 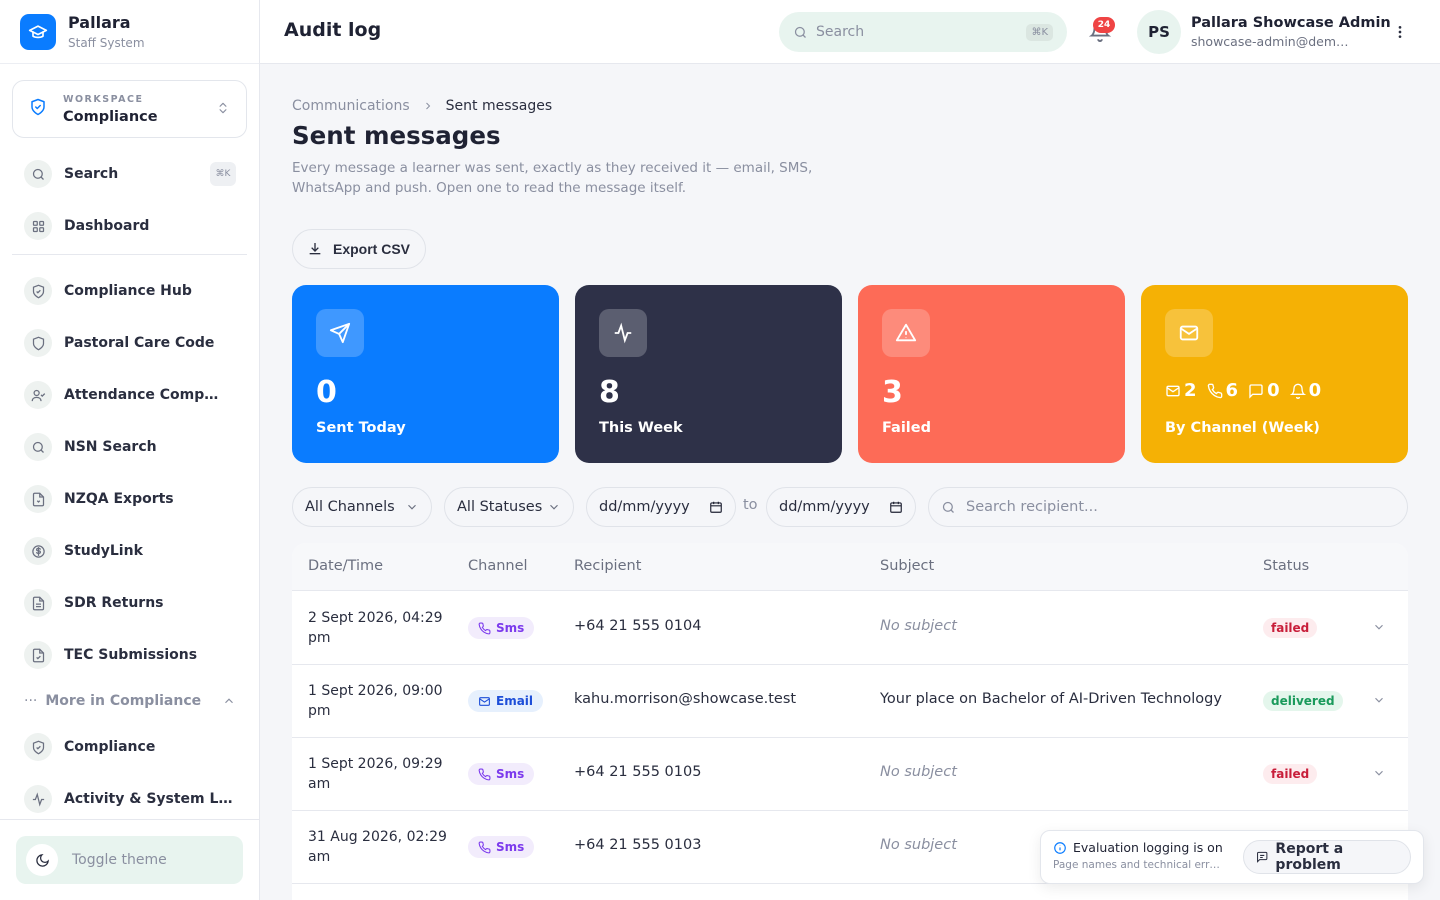 What do you see at coordinates (685, 699) in the screenshot?
I see `cell-recipient: kahu.morrison@showcase.test` at bounding box center [685, 699].